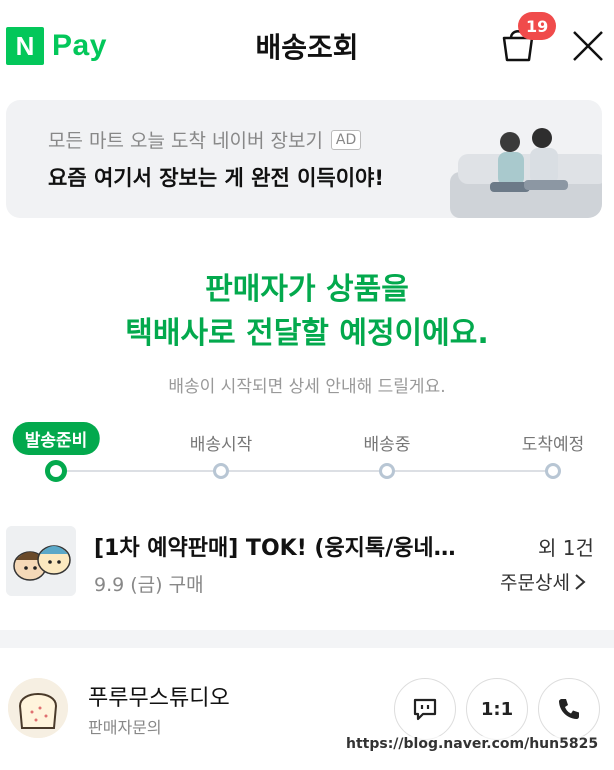 This screenshot has width=614, height=770. Describe the element at coordinates (56, 471) in the screenshot. I see `step-dot-preparing` at that location.